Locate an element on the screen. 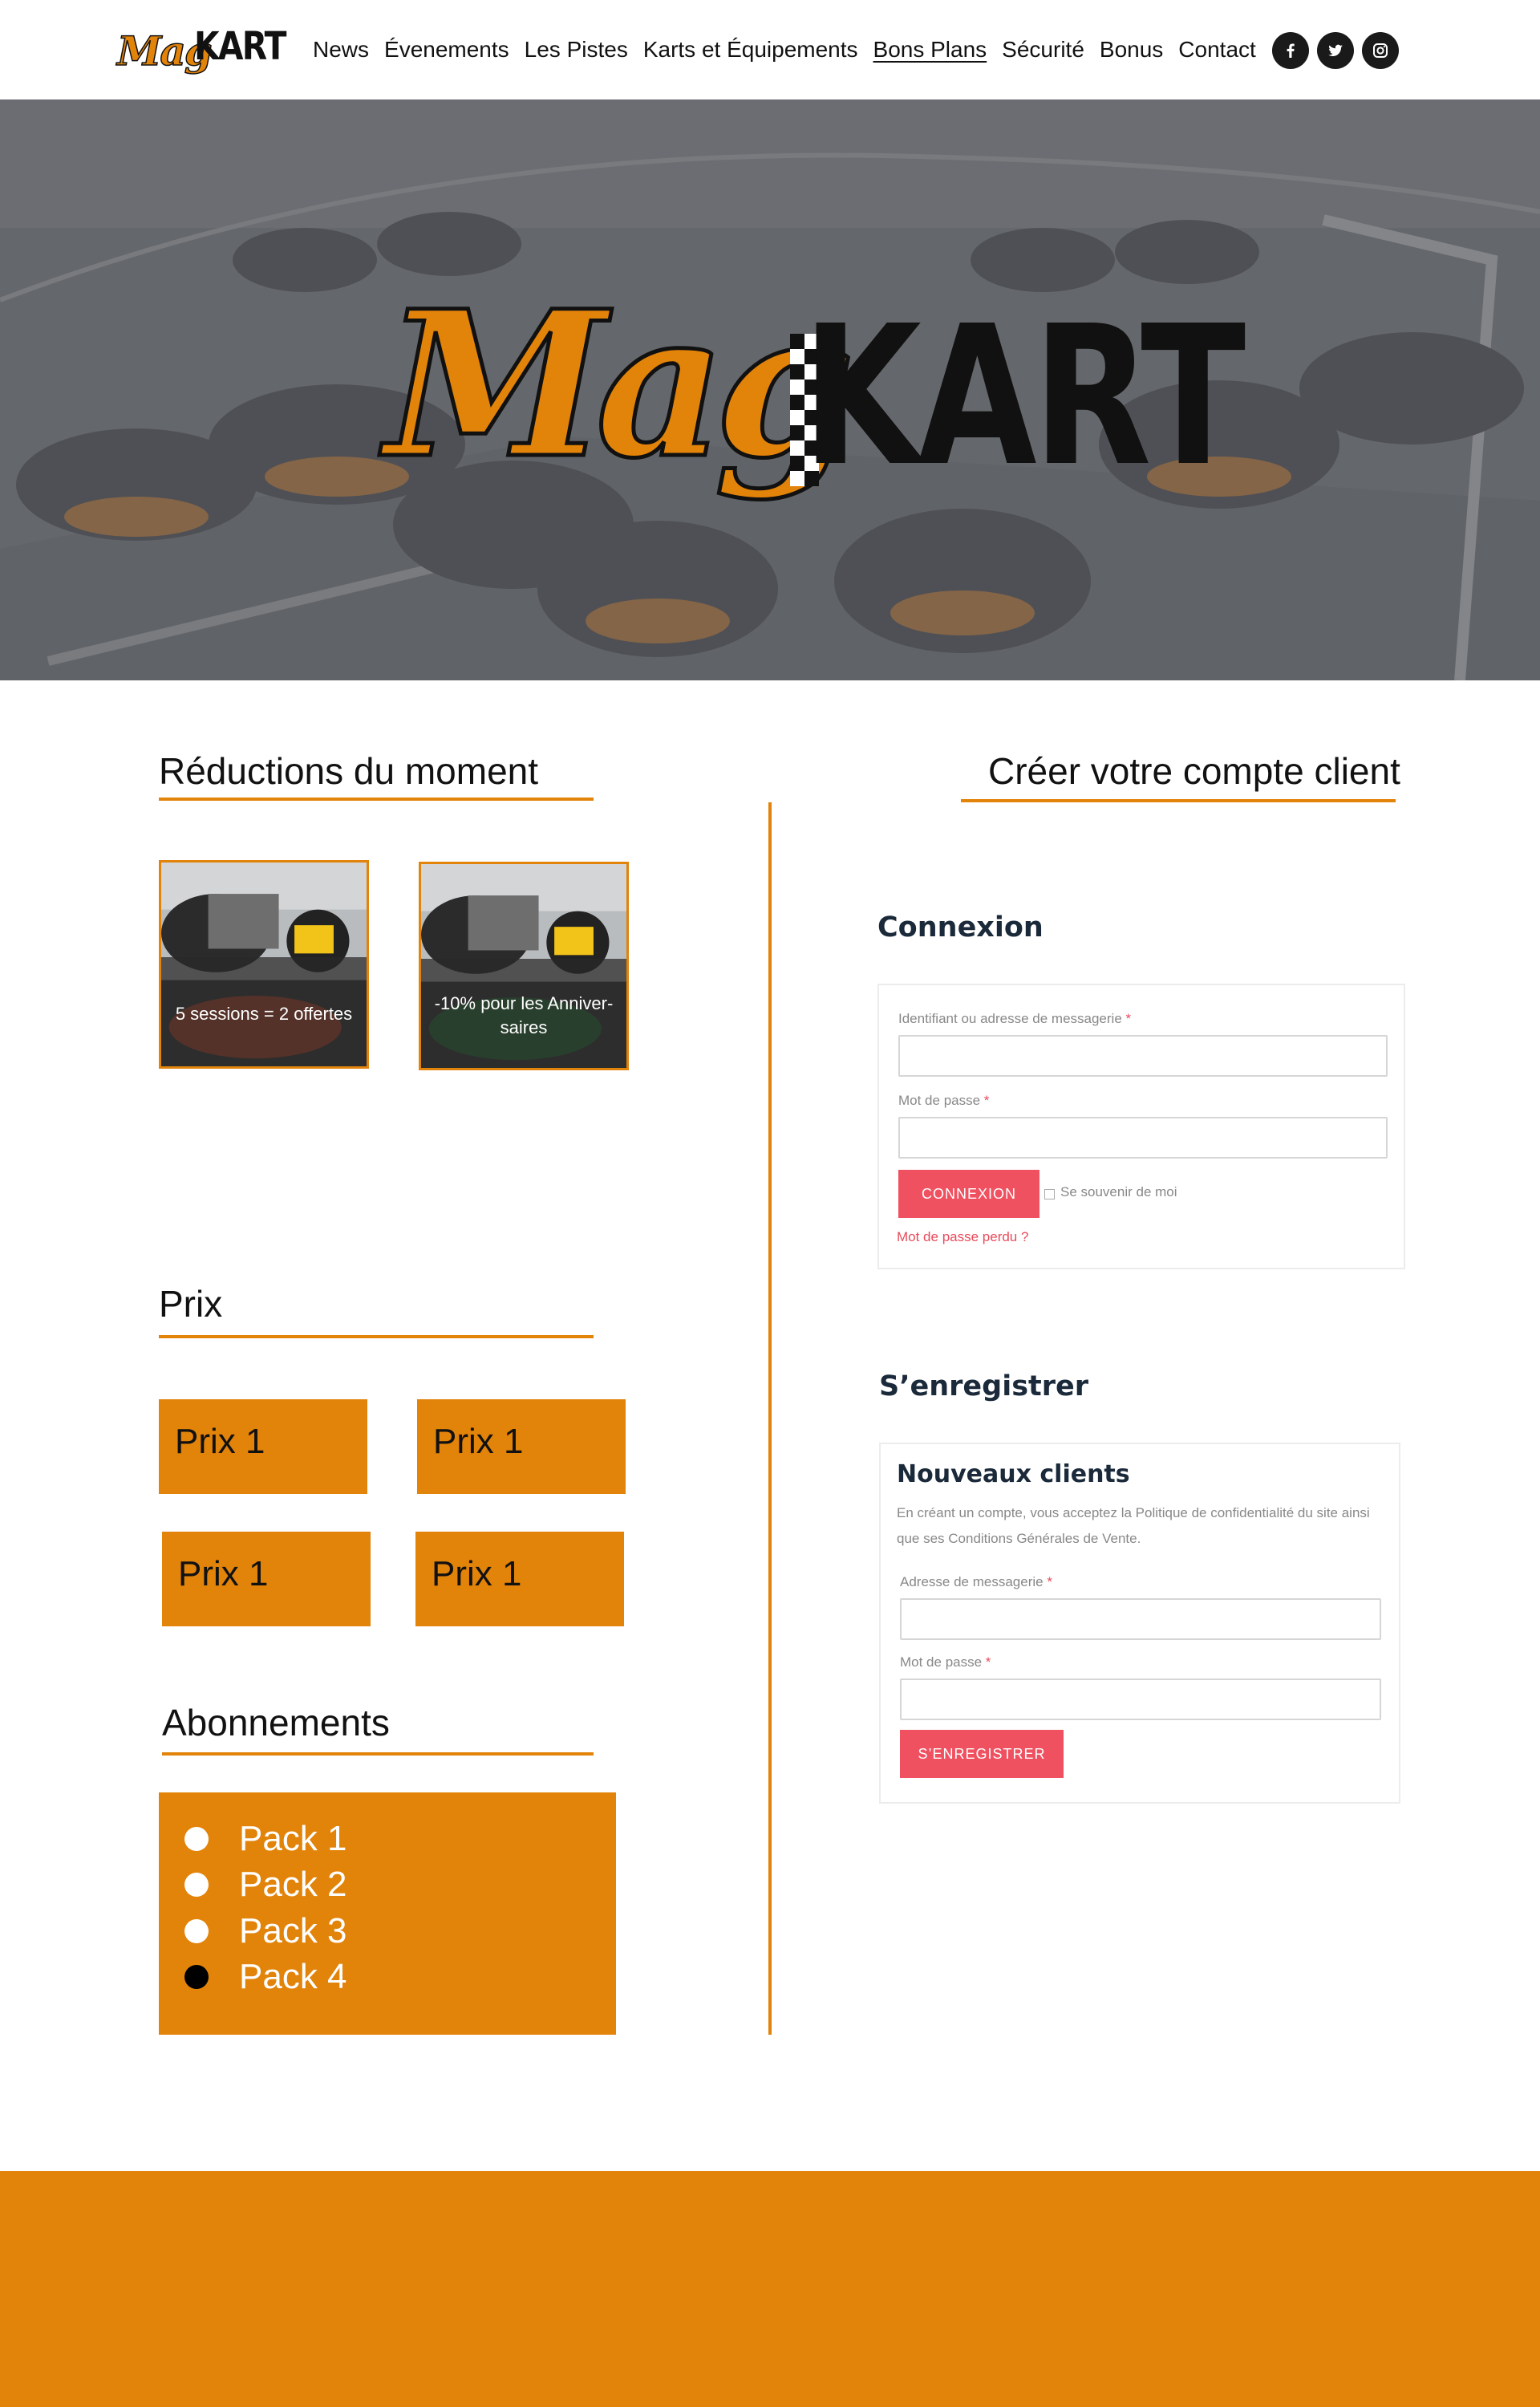 The height and width of the screenshot is (2407, 1540). deal-card: -10% pour les Anniver-saires is located at coordinates (524, 966).